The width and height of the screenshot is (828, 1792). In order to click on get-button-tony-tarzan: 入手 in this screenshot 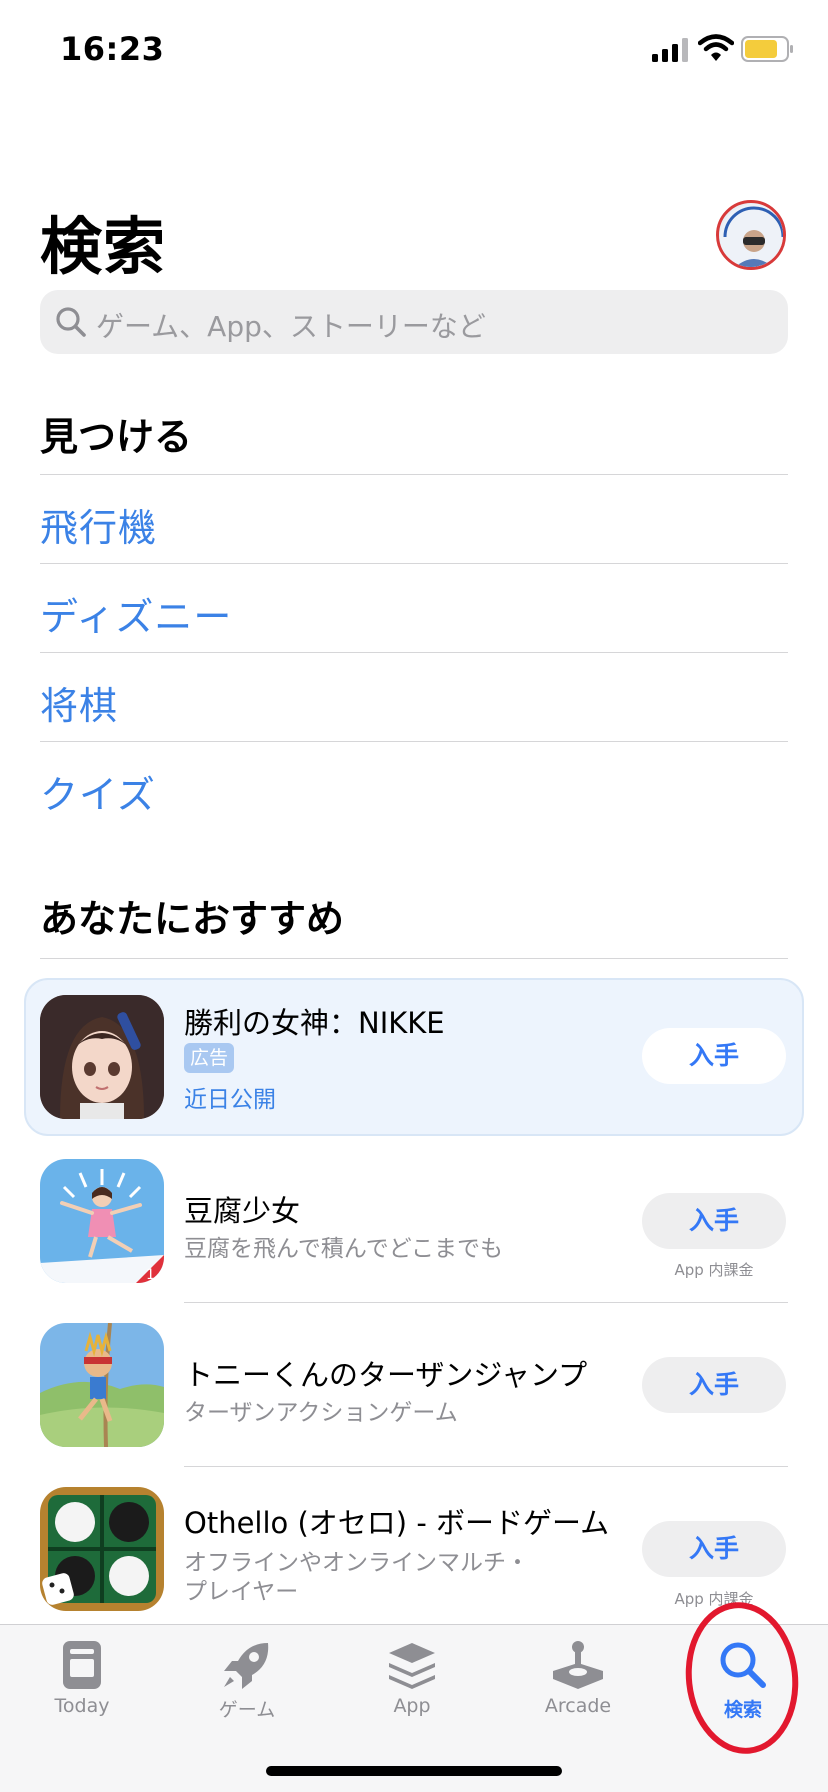, I will do `click(714, 1385)`.